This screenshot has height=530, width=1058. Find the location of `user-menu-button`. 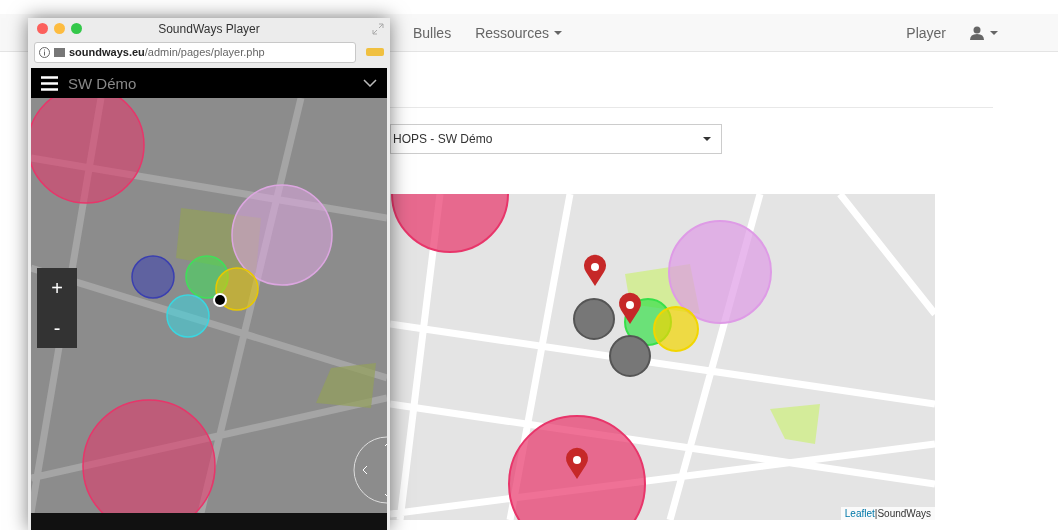

user-menu-button is located at coordinates (984, 32).